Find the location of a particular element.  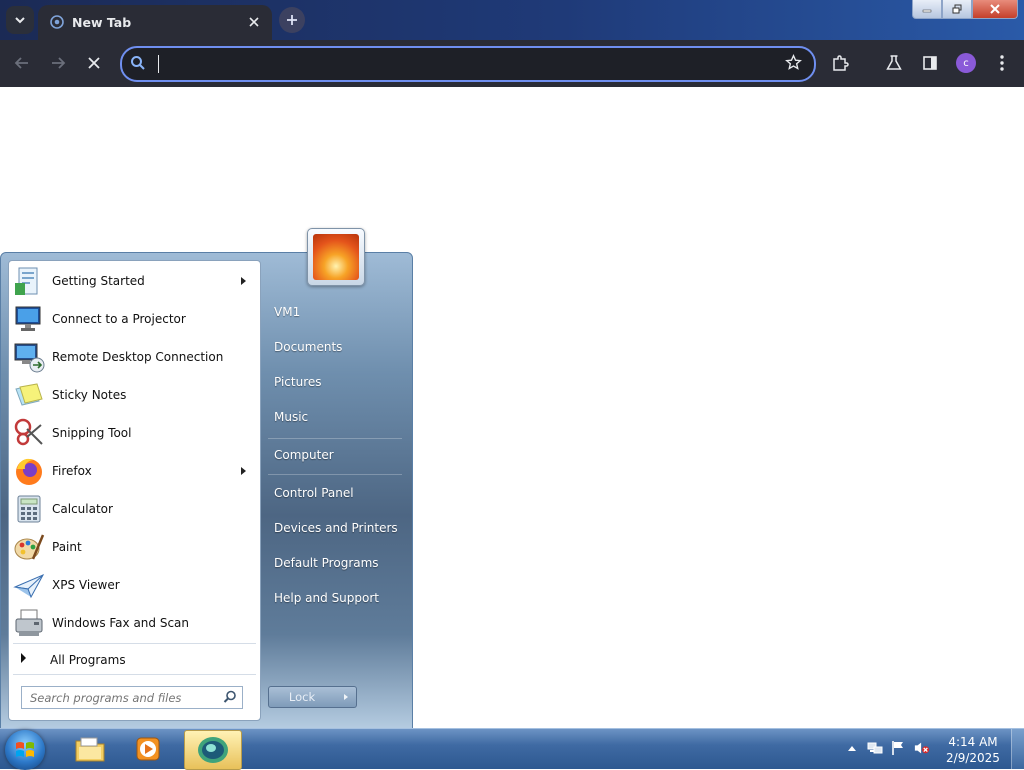

user-account-picture is located at coordinates (336, 257).